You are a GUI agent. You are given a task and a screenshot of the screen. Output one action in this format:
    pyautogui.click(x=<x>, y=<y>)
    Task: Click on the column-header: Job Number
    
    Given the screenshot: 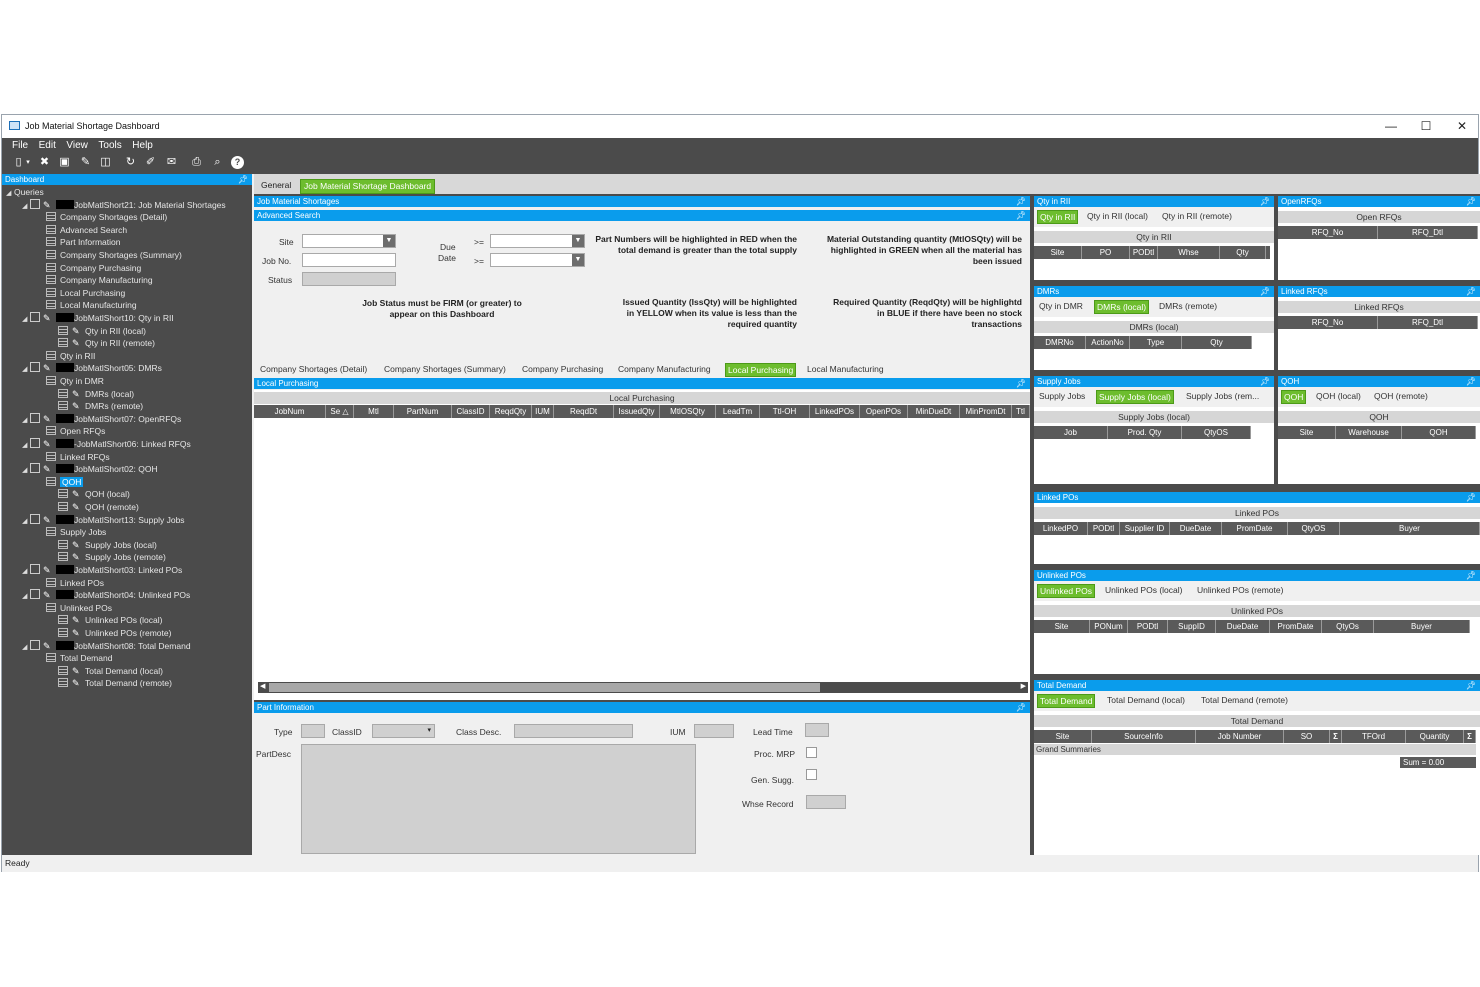 What is the action you would take?
    pyautogui.click(x=1240, y=736)
    